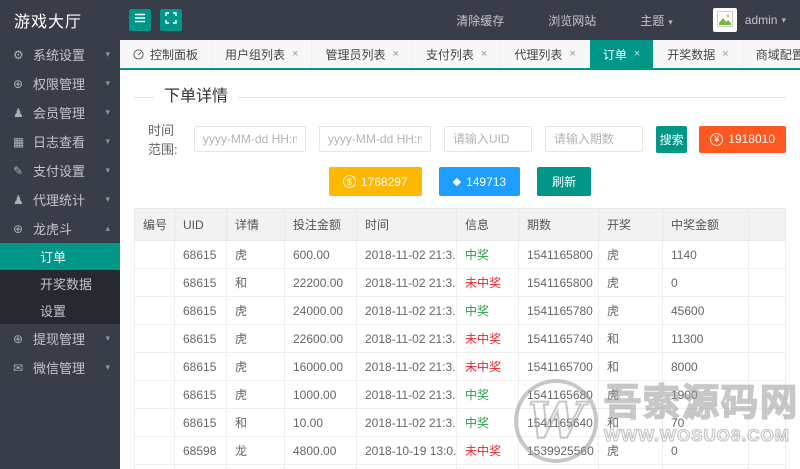 The image size is (800, 469). Describe the element at coordinates (460, 97) in the screenshot. I see `panel-title-row: 下单详情` at that location.